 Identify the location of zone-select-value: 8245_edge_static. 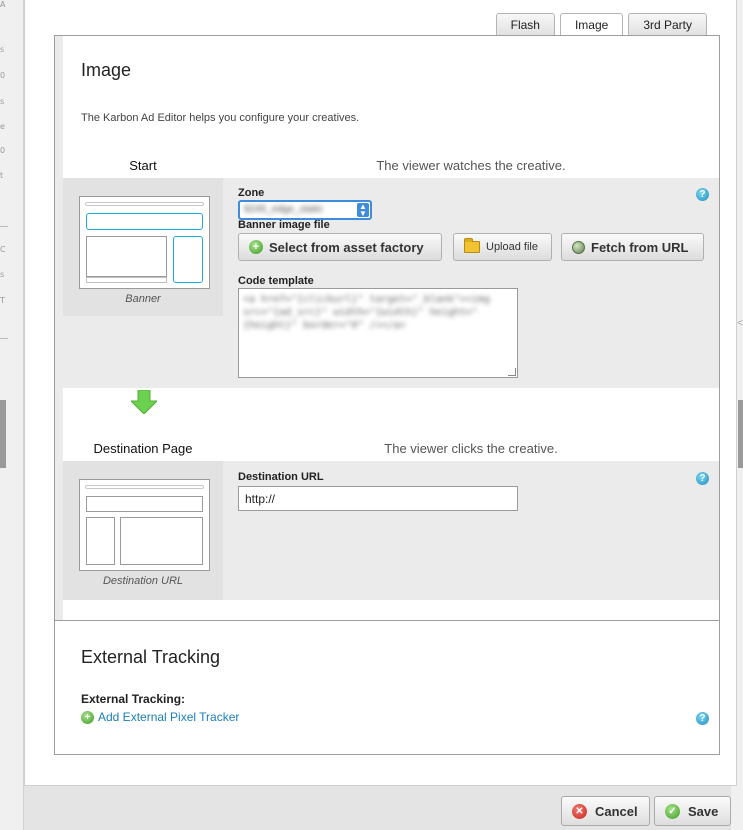
(283, 209).